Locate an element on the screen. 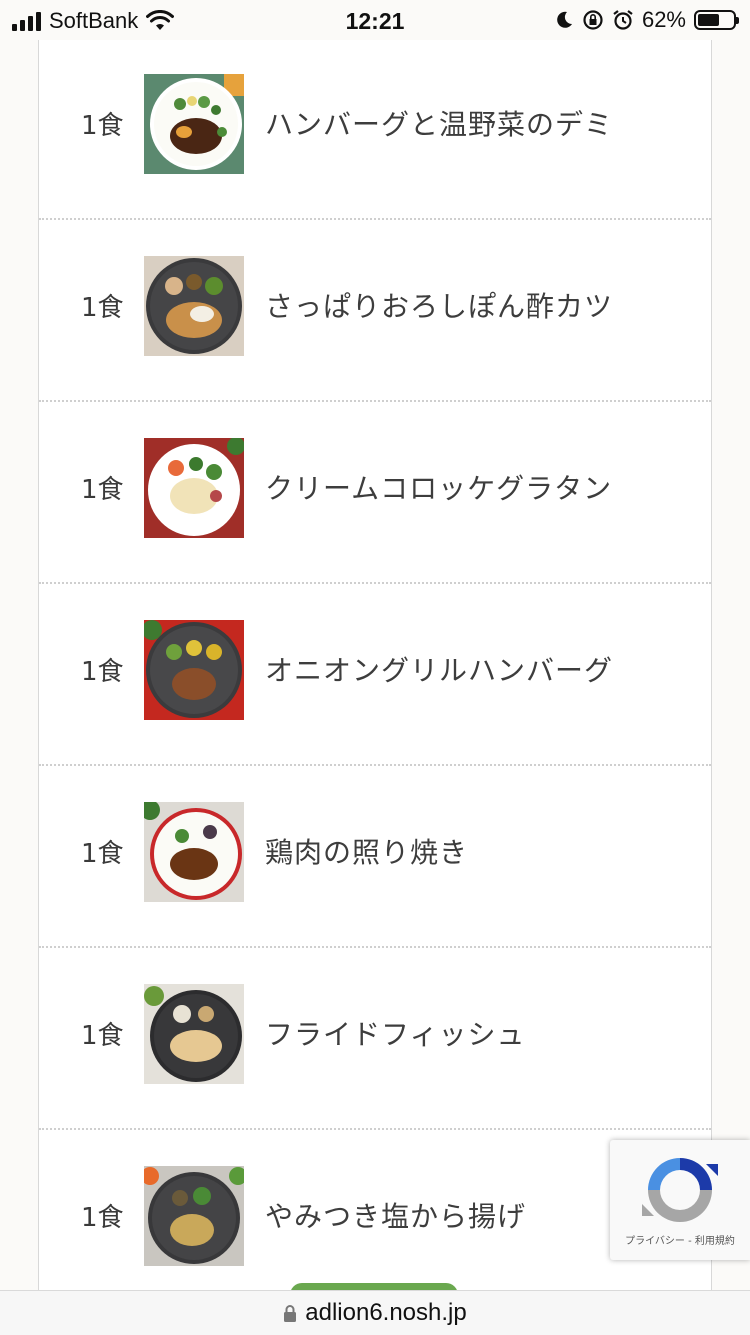 The image size is (750, 1335). moon-icon is located at coordinates (564, 19).